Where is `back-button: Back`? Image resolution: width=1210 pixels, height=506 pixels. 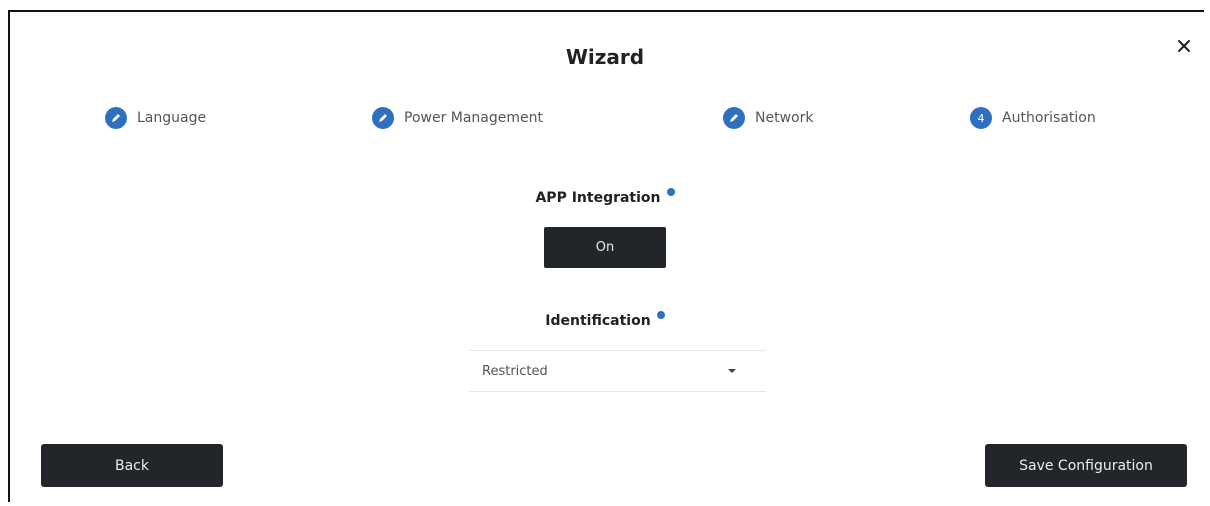 back-button: Back is located at coordinates (132, 465).